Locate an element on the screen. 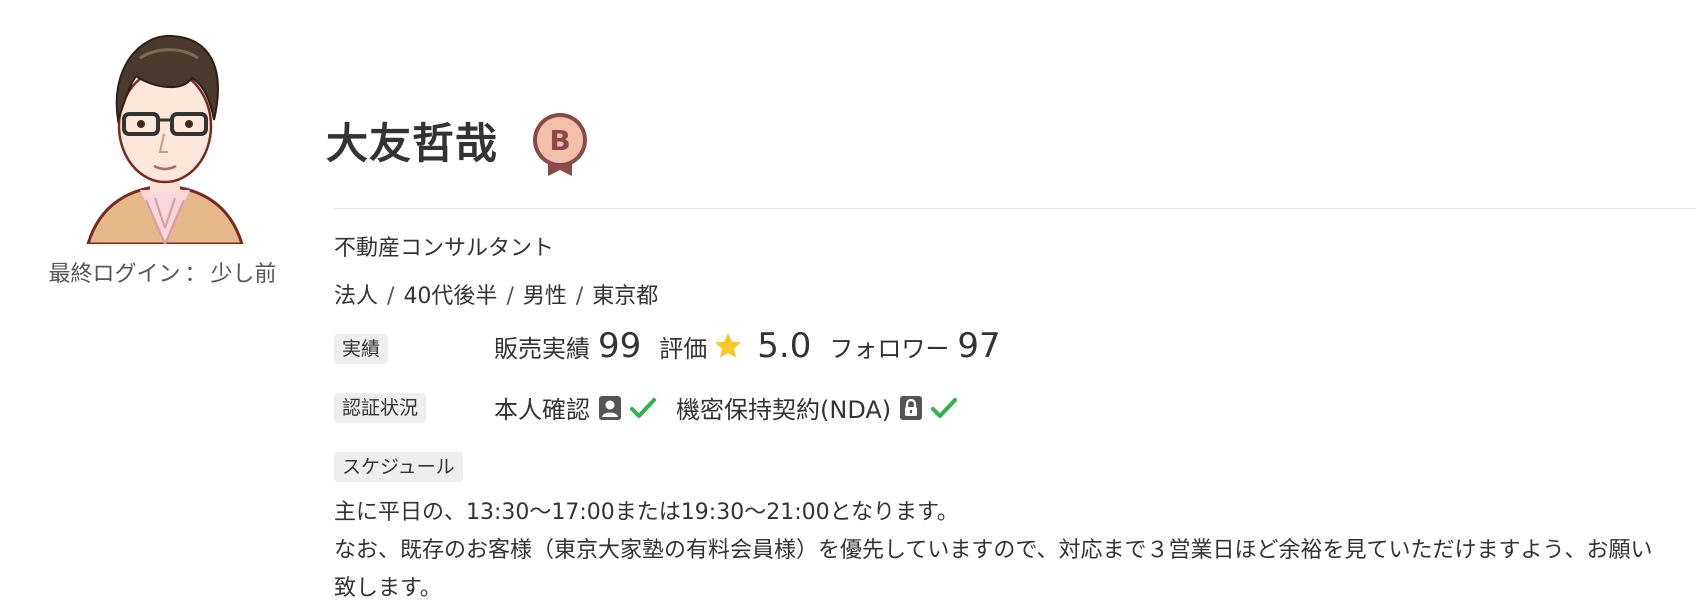  last-login-label: 最終ログイン is located at coordinates (114, 274).